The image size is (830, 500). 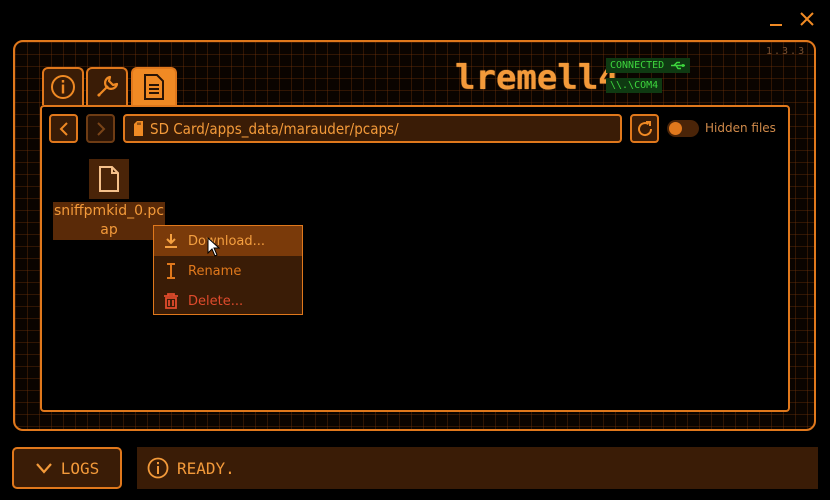 What do you see at coordinates (171, 301) in the screenshot?
I see `trash-icon` at bounding box center [171, 301].